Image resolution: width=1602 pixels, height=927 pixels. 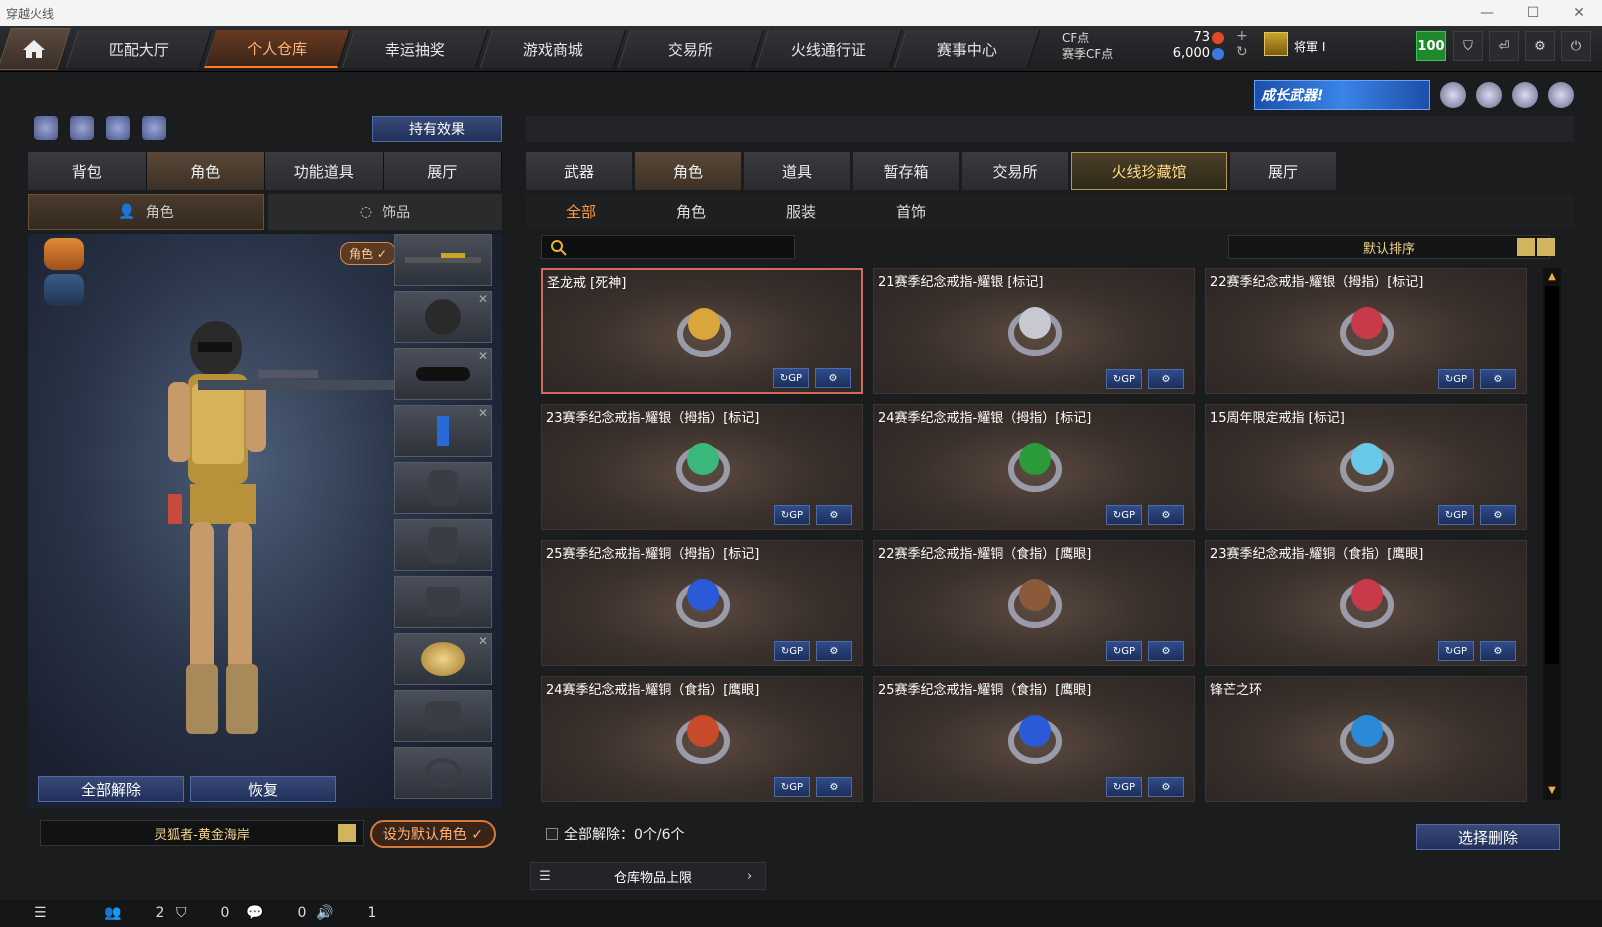 I want to click on restore-button: 恢复, so click(x=263, y=789).